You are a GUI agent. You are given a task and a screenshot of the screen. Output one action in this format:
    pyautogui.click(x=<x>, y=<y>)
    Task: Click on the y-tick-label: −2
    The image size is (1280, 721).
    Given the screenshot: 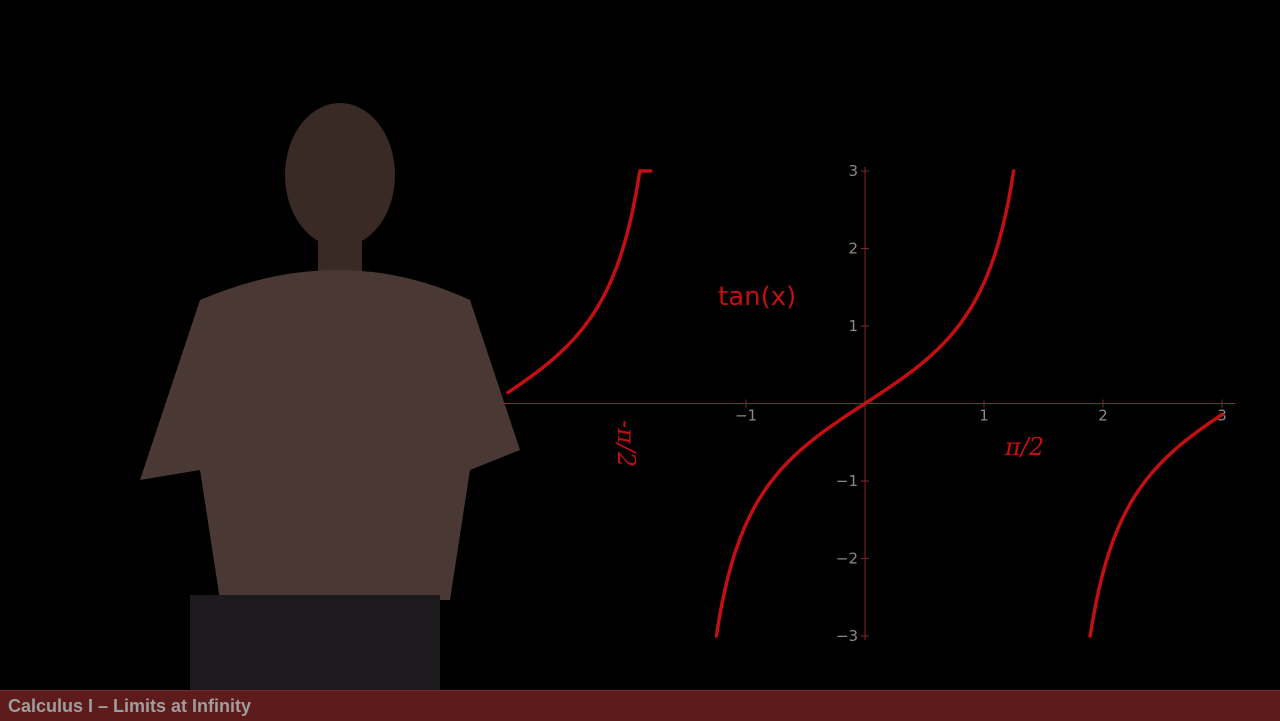 What is the action you would take?
    pyautogui.click(x=847, y=559)
    